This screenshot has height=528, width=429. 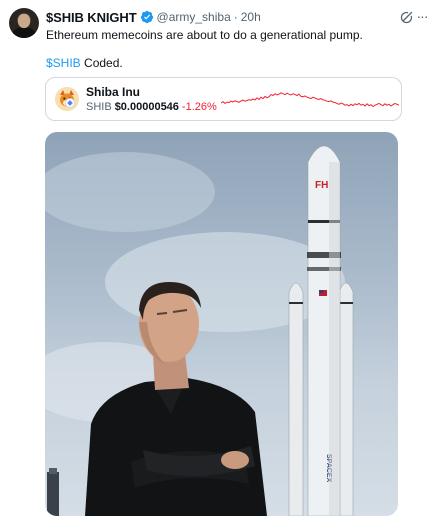 I want to click on more-icon: ···, so click(x=422, y=17).